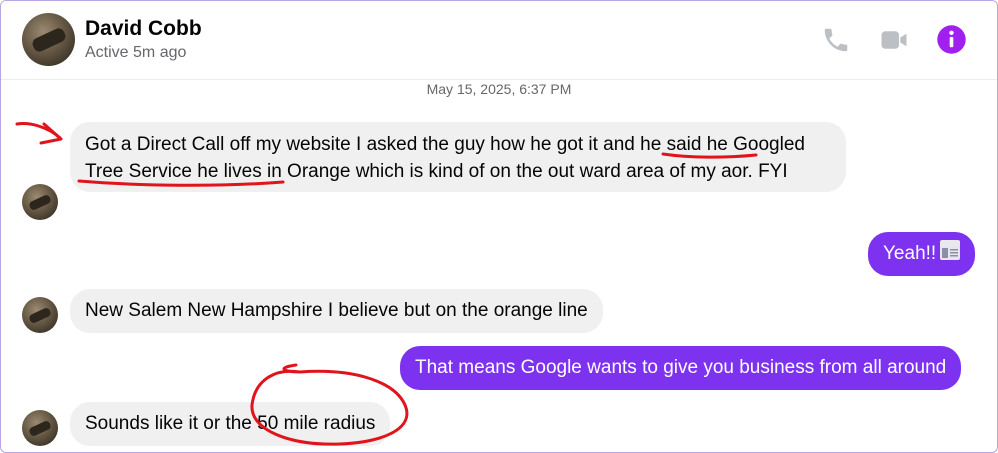  I want to click on message-bubble-outgoing: Yeah!!, so click(922, 254).